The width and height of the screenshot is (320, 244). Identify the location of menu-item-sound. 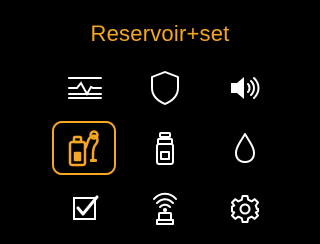
(245, 88).